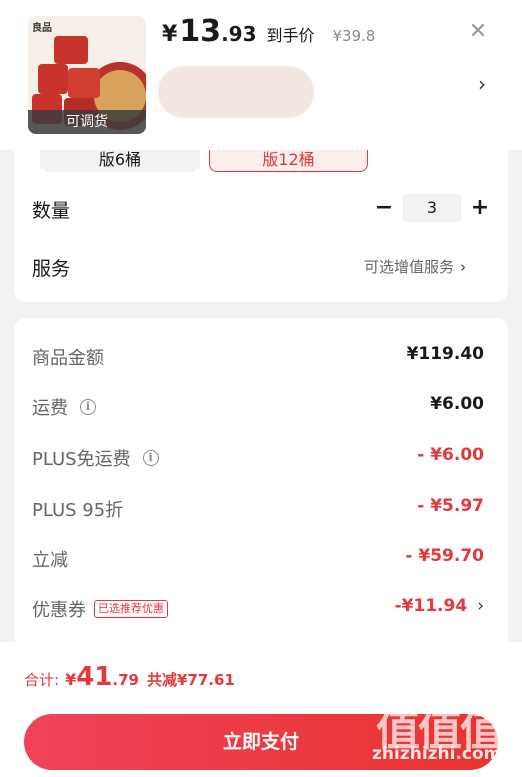 Image resolution: width=522 pixels, height=777 pixels. I want to click on price-decimal: .93, so click(239, 34).